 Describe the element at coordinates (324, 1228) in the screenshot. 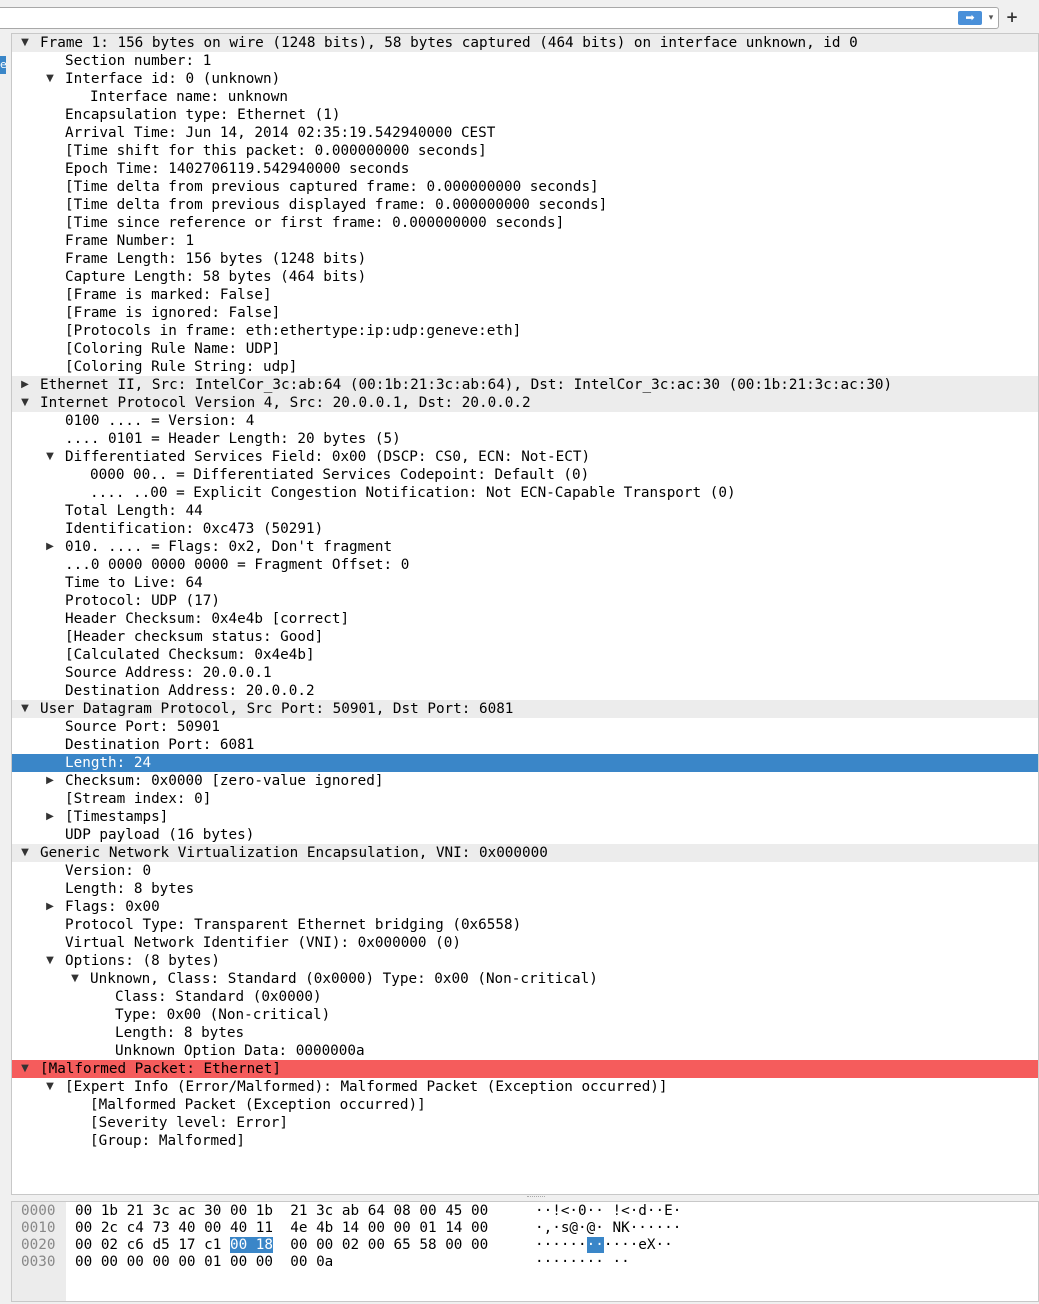

I see `hex-byte: 4b` at that location.